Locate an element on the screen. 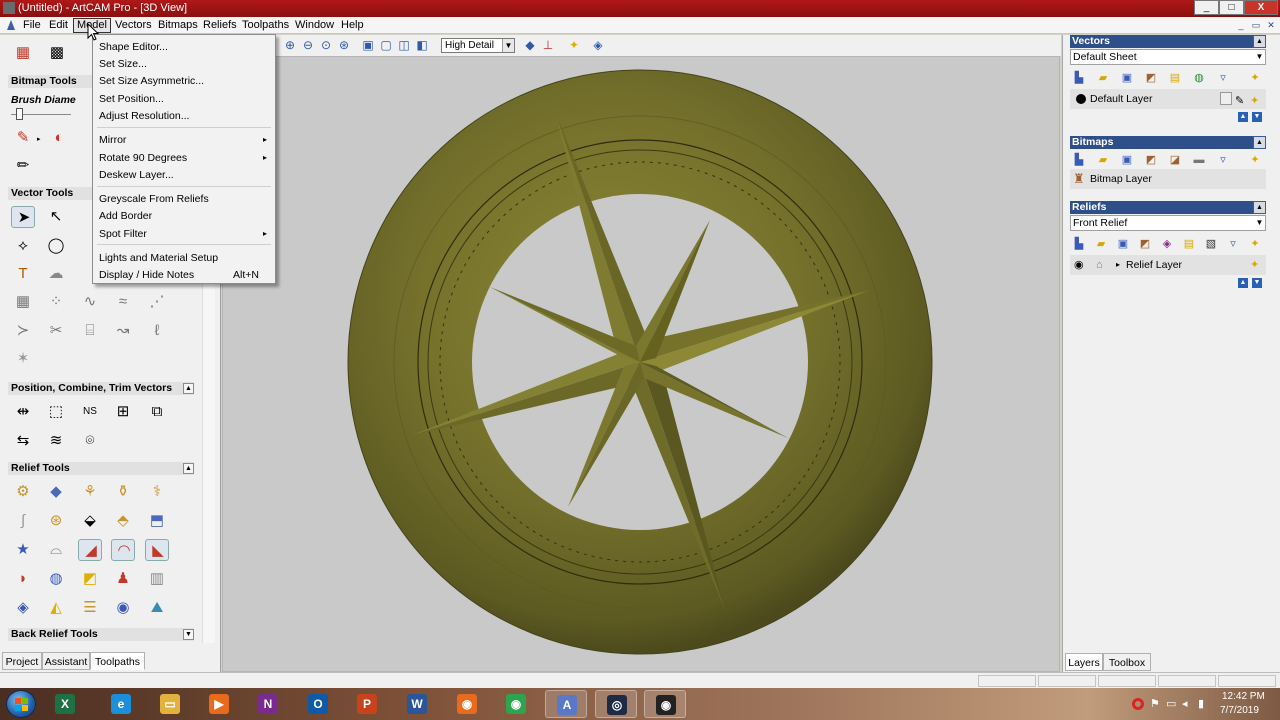  extrude-tool: ◆ is located at coordinates (56, 492).